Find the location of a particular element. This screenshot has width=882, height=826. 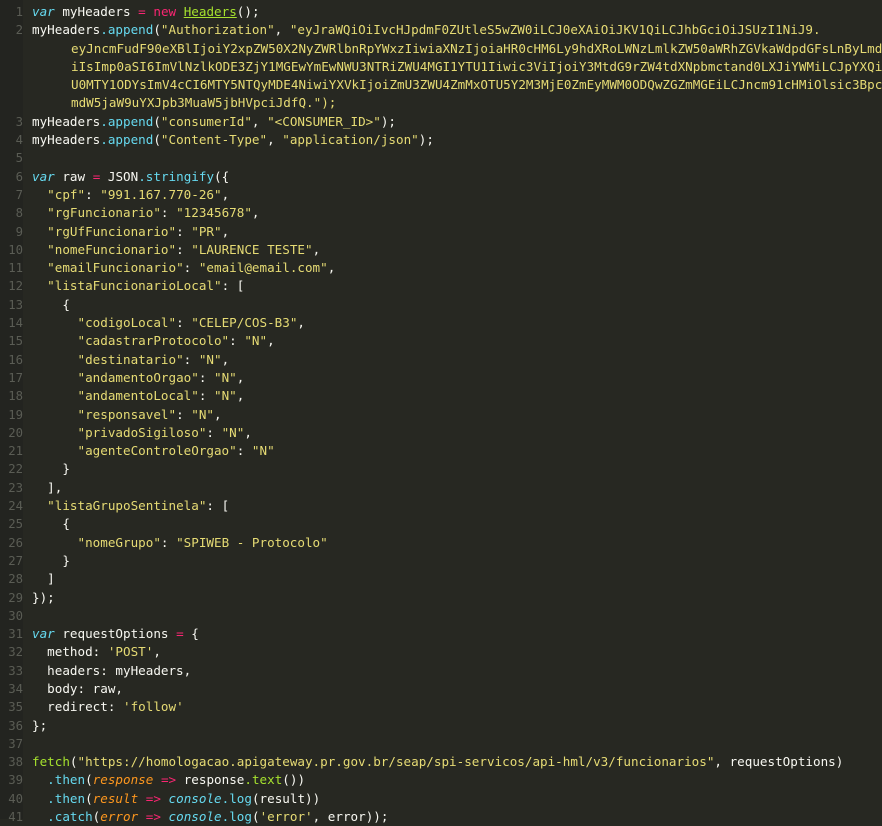

code-line: 22 } is located at coordinates (441, 469).